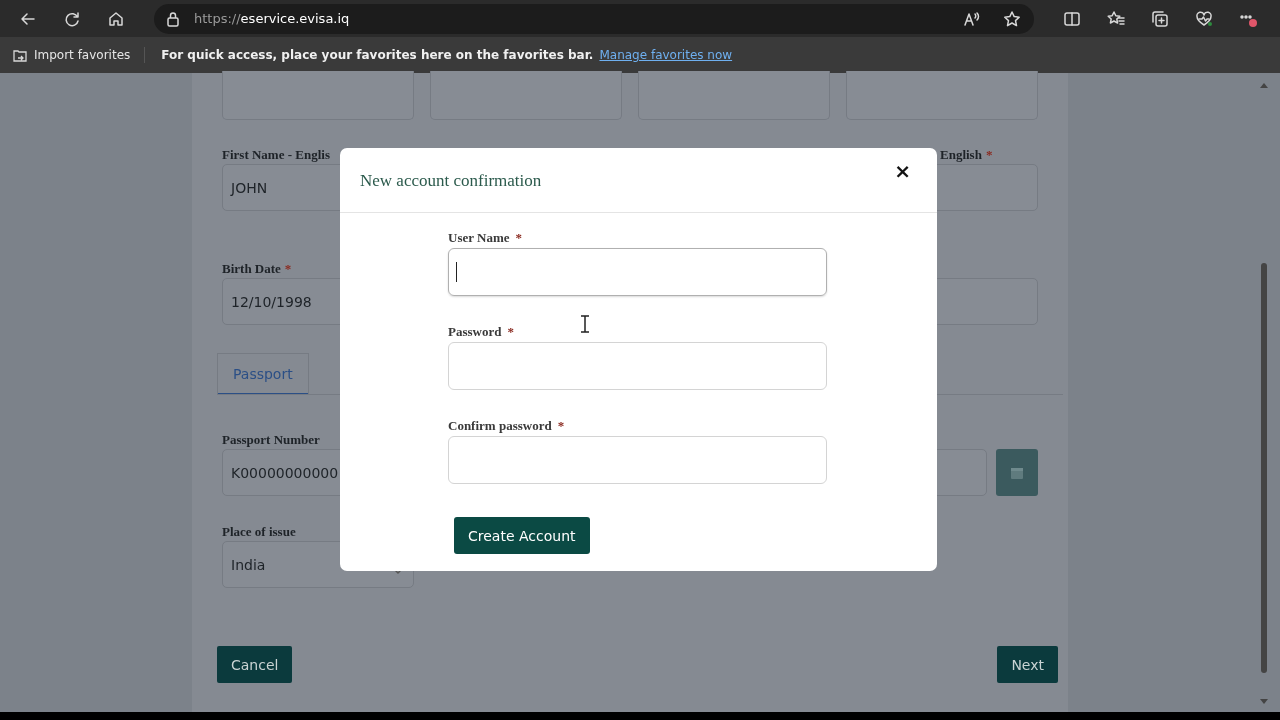  Describe the element at coordinates (272, 18) in the screenshot. I see `url-text: https://eservice.evisa.iq` at that location.